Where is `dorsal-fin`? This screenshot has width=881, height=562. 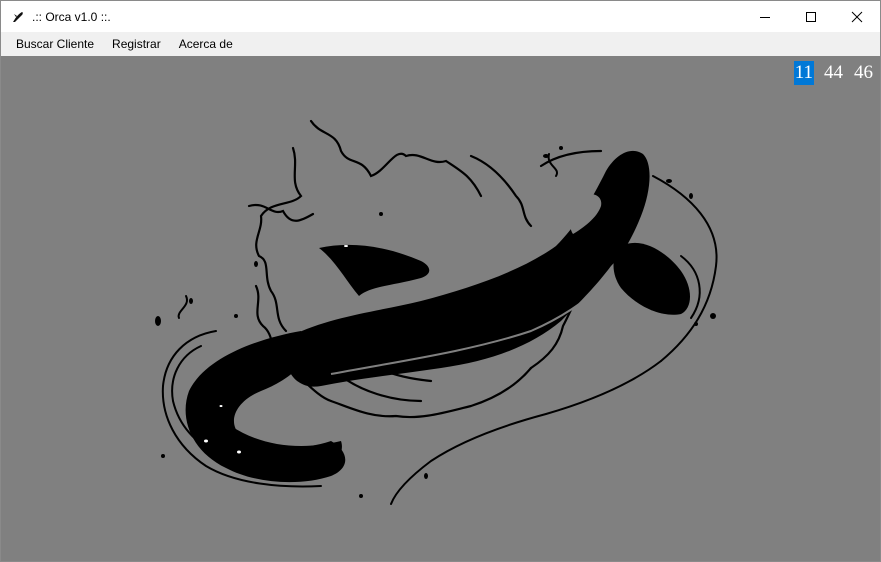 dorsal-fin is located at coordinates (374, 270).